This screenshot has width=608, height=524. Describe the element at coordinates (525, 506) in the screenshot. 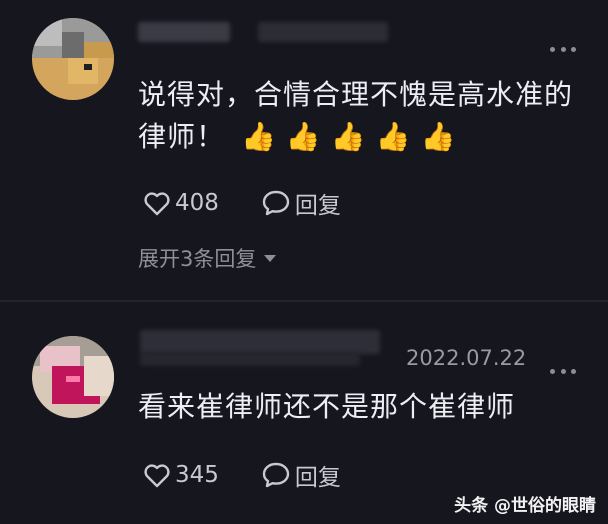

I see `watermark: 头条 @世俗的眼睛` at that location.